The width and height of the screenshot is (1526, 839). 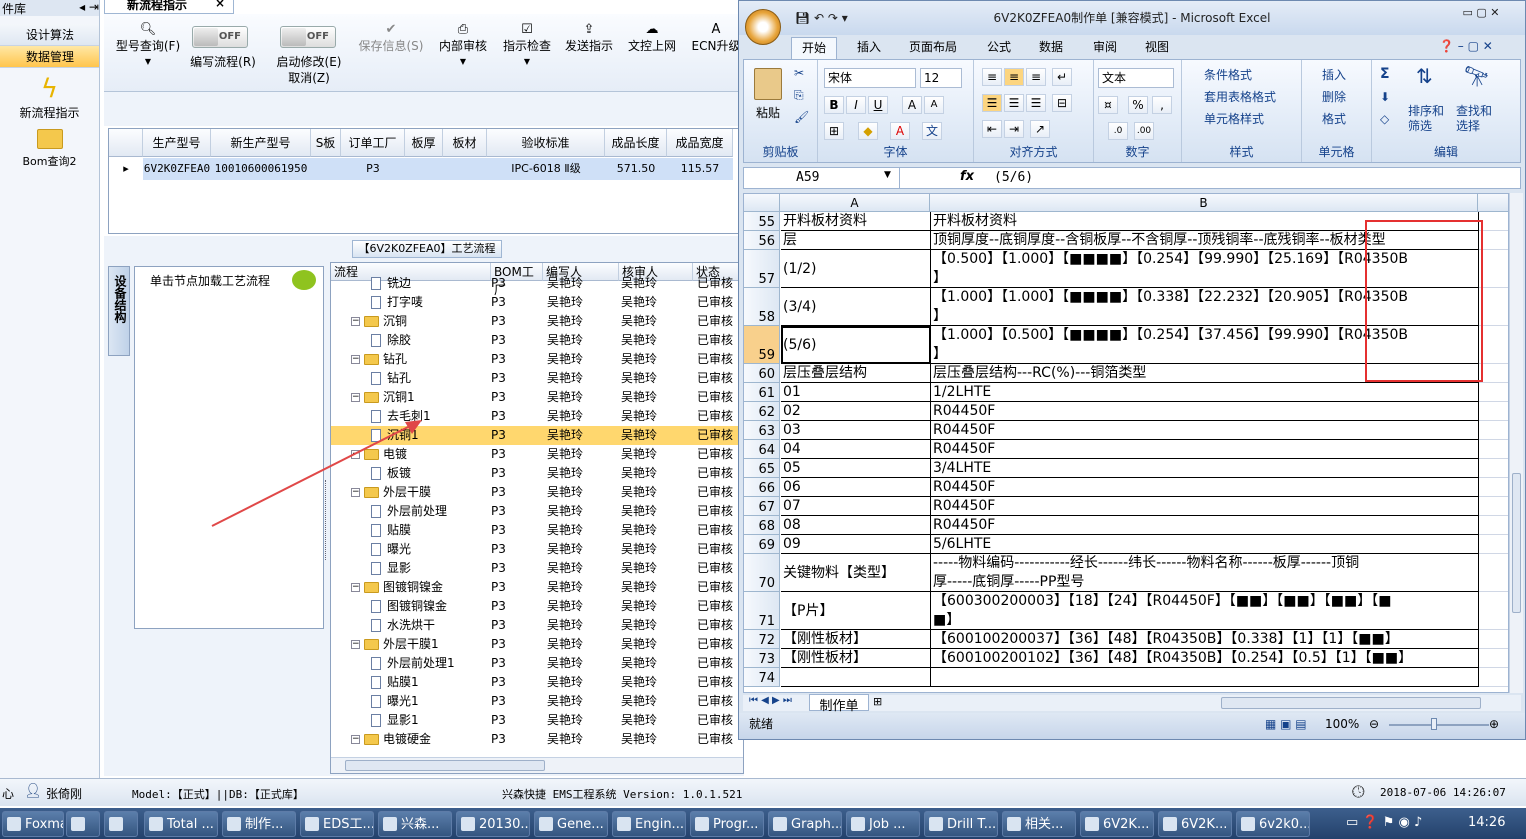 I want to click on cell-a, so click(x=856, y=677).